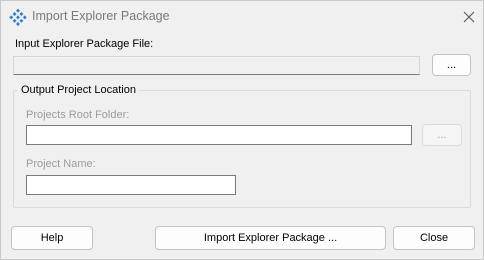 The width and height of the screenshot is (484, 260). What do you see at coordinates (61, 164) in the screenshot?
I see `project-name-label: Project Name:` at bounding box center [61, 164].